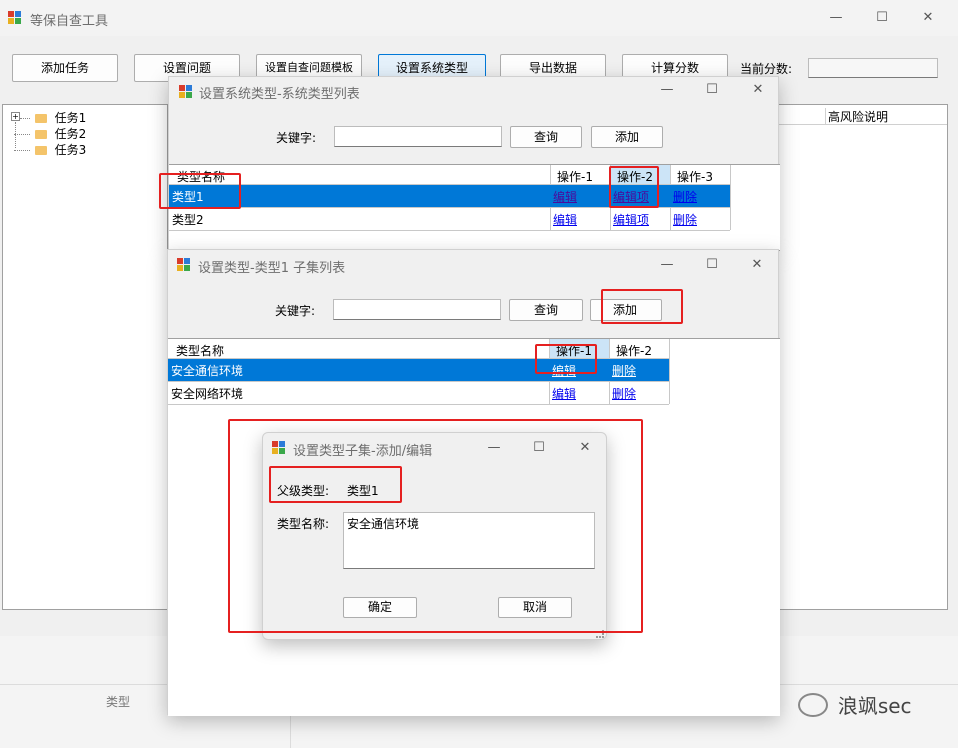 This screenshot has height=748, width=958. Describe the element at coordinates (200, 350) in the screenshot. I see `column-header: 类型名称` at that location.